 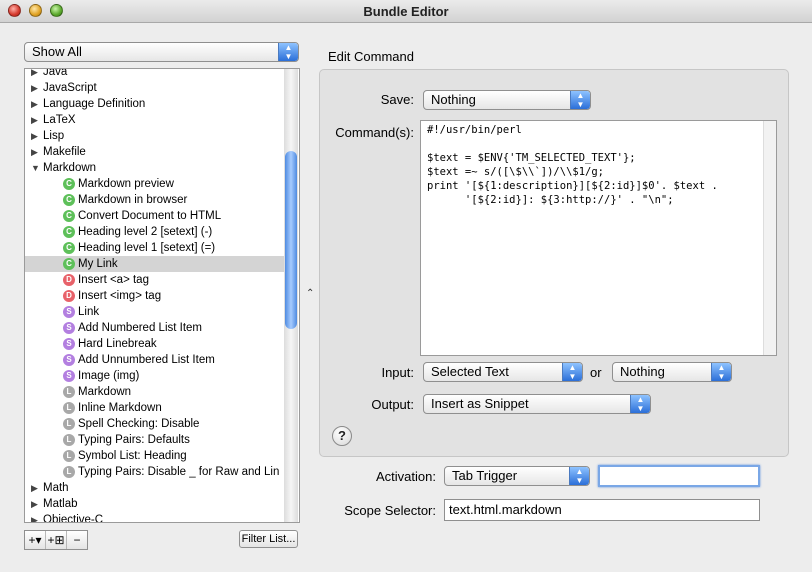 I want to click on tree-item-row: S Image (img), so click(x=155, y=376).